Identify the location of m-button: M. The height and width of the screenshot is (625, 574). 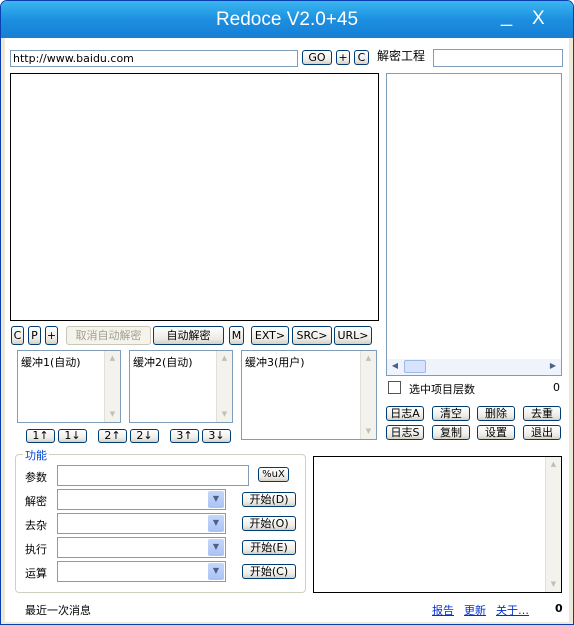
(236, 335).